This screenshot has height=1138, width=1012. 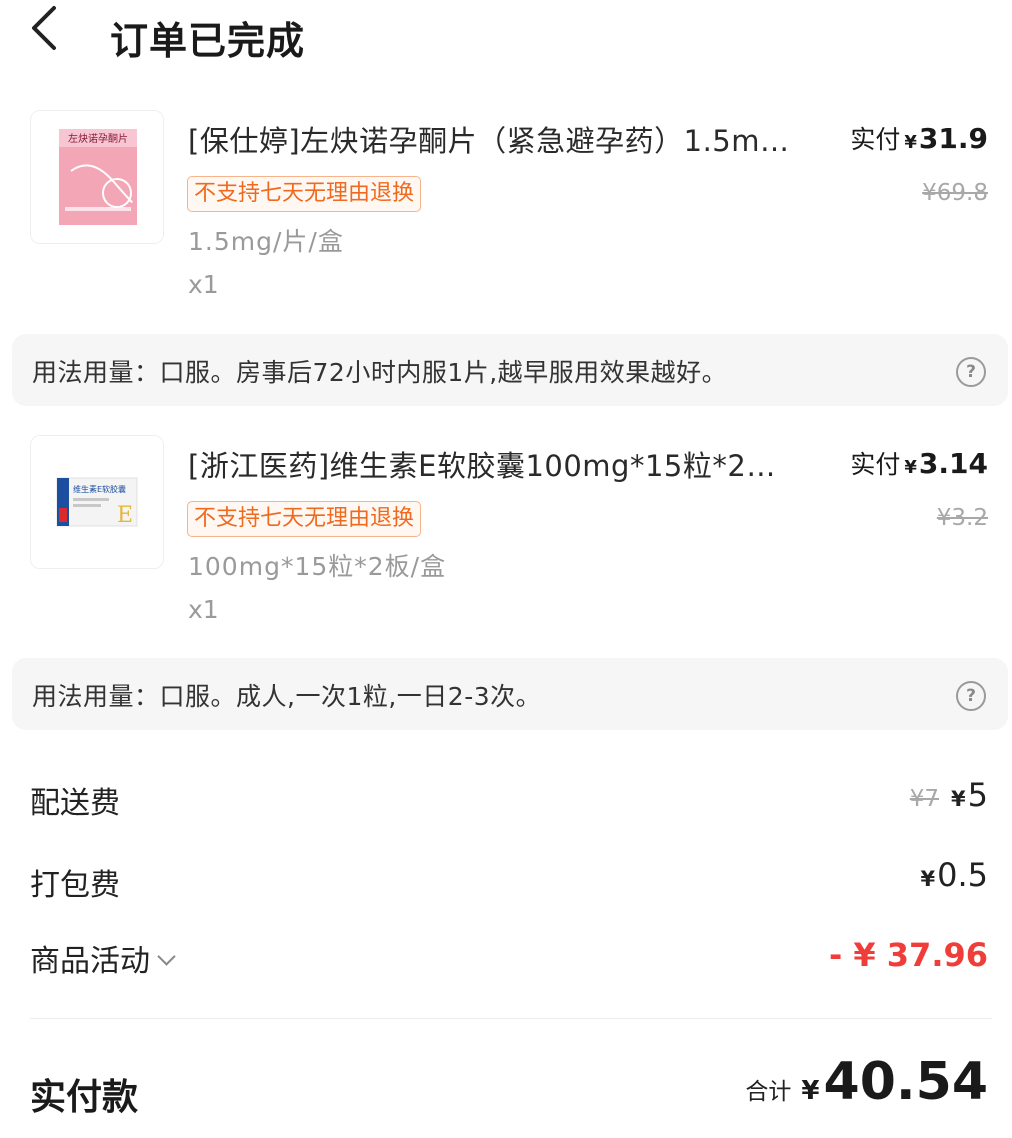 I want to click on delivery-fee-value: ¥7 ¥5, so click(x=949, y=795).